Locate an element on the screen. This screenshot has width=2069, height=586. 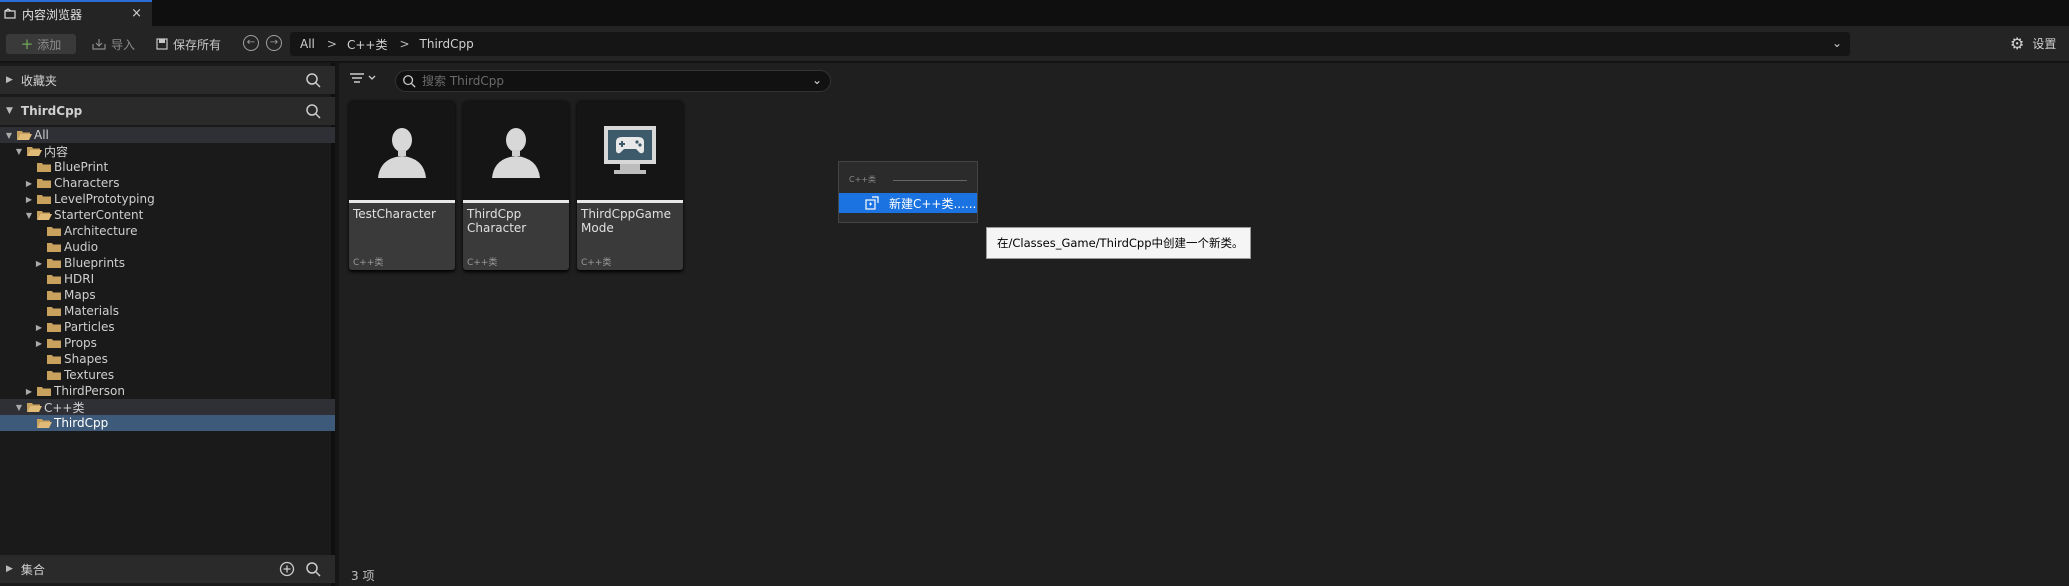
asset-tile: TestCharacter C++类 is located at coordinates (402, 185).